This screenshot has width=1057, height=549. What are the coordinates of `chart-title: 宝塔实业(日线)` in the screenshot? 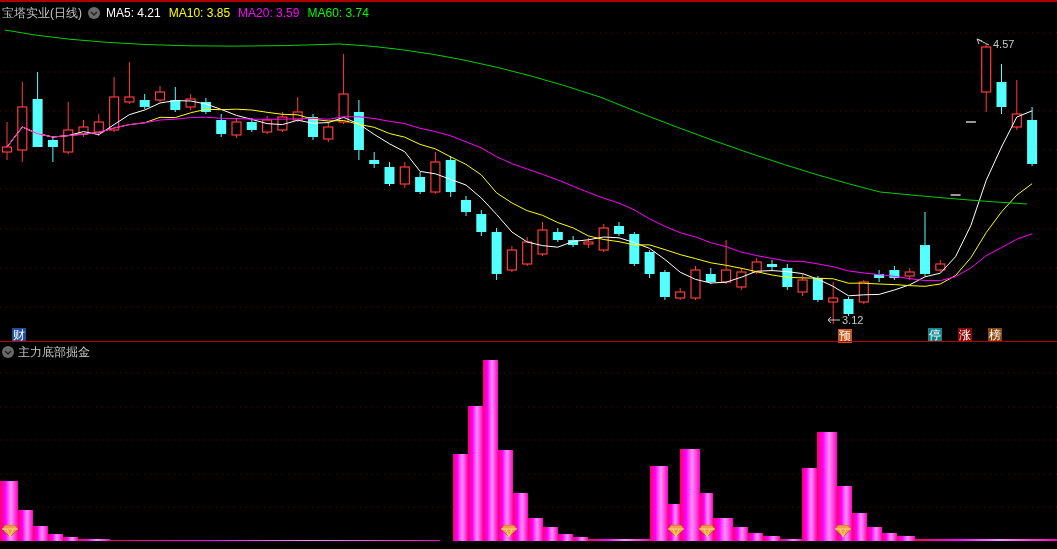 It's located at (42, 13).